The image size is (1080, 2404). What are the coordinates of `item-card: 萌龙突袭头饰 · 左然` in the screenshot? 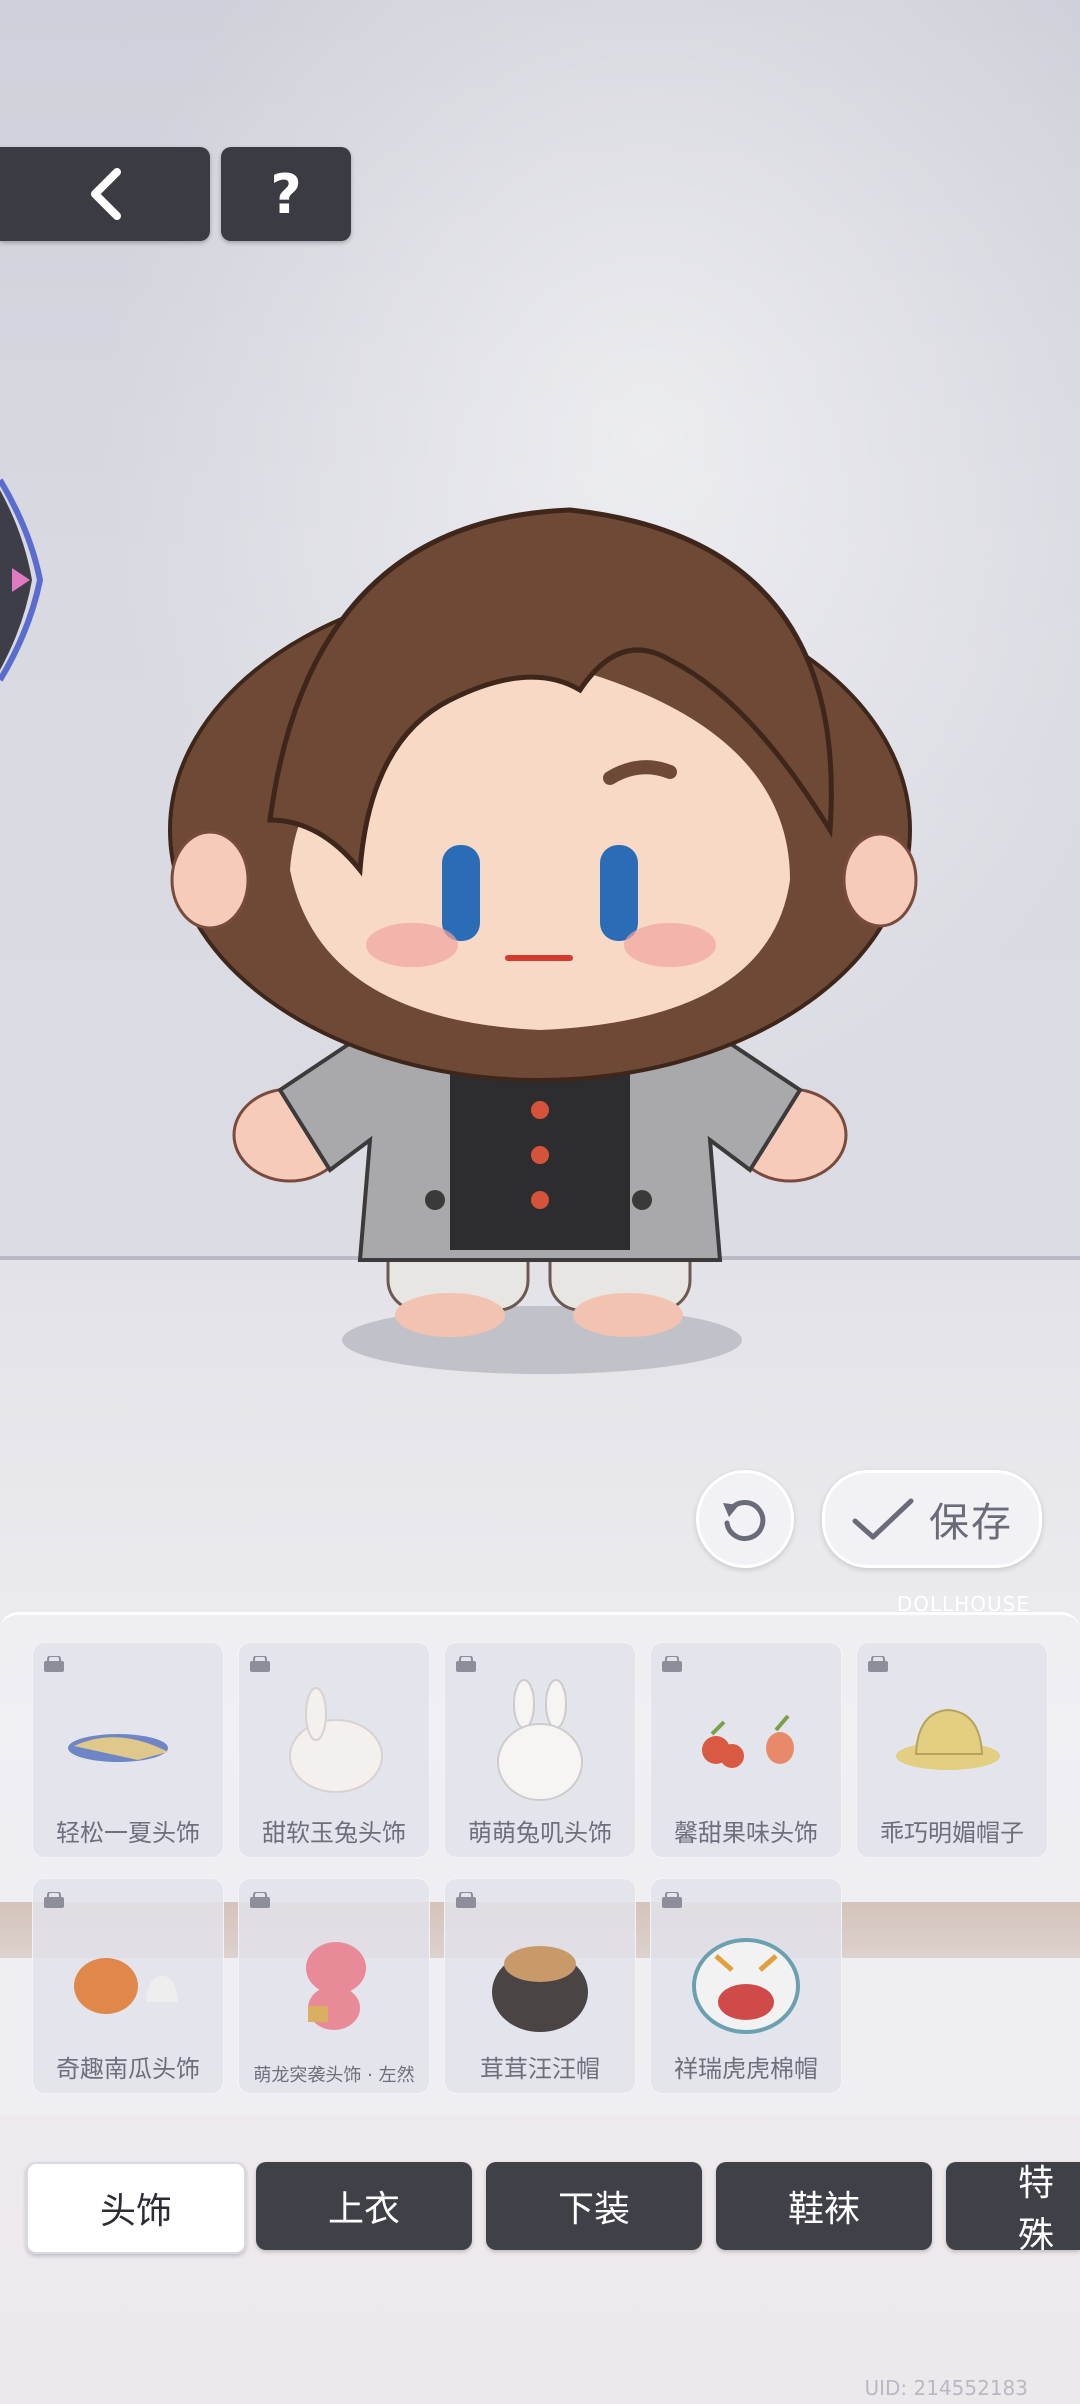 It's located at (334, 1986).